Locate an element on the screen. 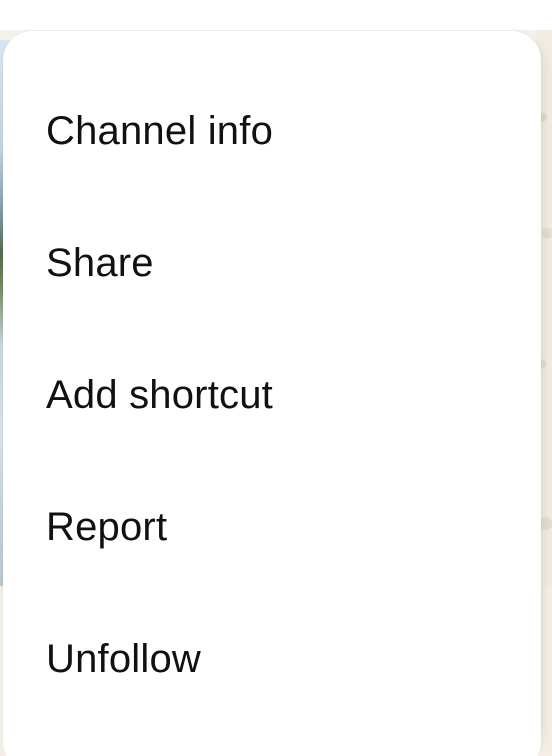  menu-item-label: Add shortcut is located at coordinates (159, 395).